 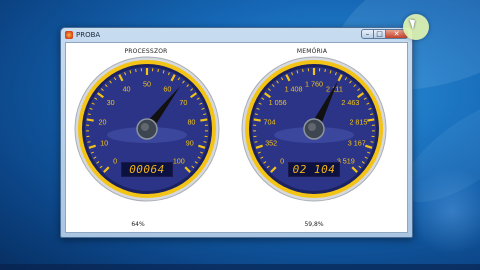 I want to click on tick-label: 10, so click(x=104, y=142).